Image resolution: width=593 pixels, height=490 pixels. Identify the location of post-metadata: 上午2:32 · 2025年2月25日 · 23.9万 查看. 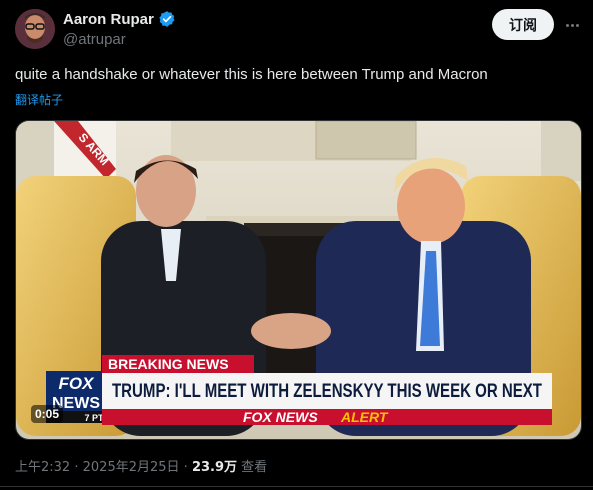
(141, 465).